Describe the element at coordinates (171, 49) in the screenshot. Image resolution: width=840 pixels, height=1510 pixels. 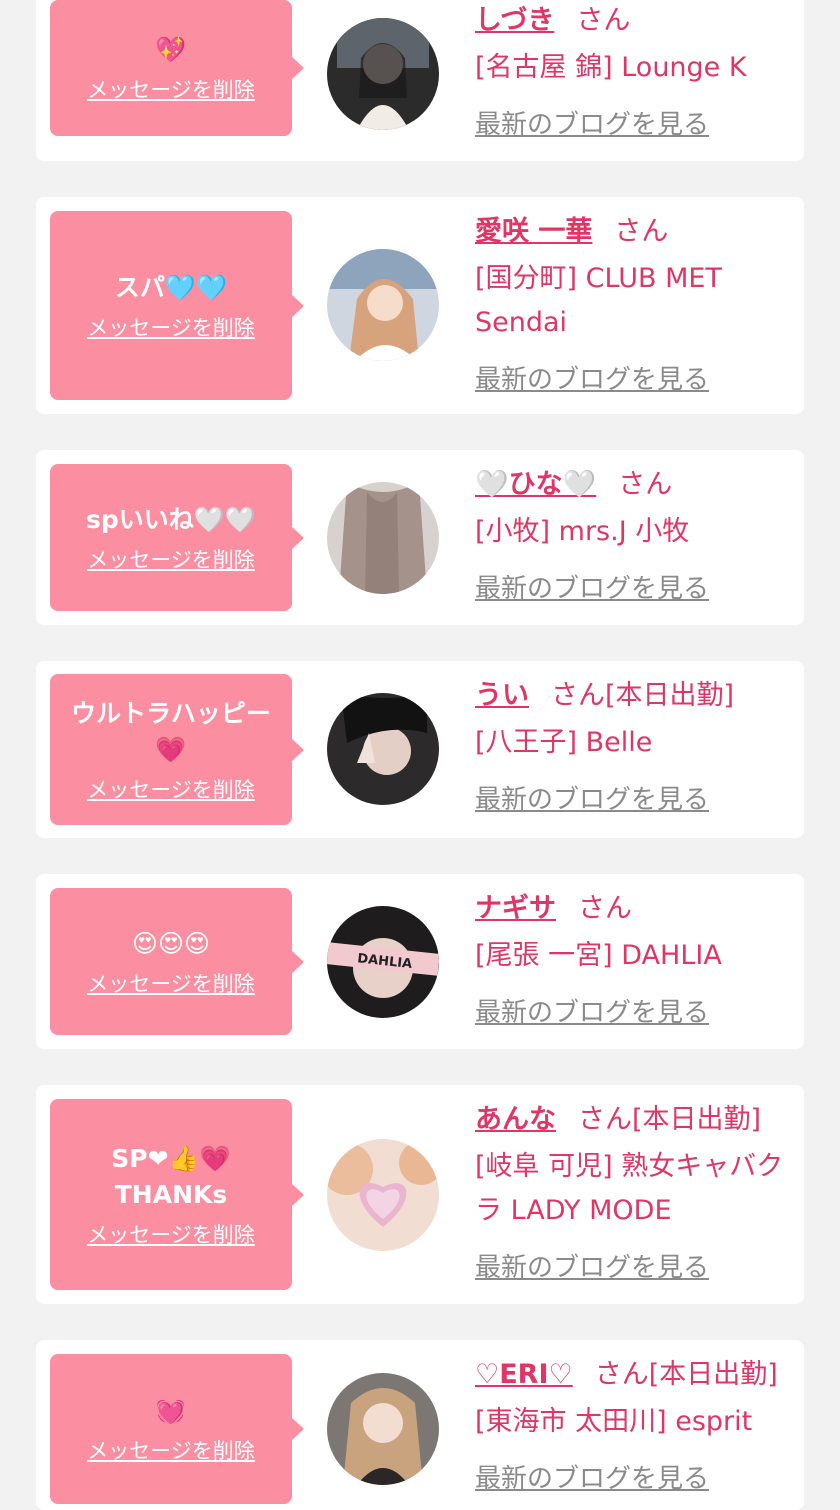
I see `message-text: 💖` at that location.